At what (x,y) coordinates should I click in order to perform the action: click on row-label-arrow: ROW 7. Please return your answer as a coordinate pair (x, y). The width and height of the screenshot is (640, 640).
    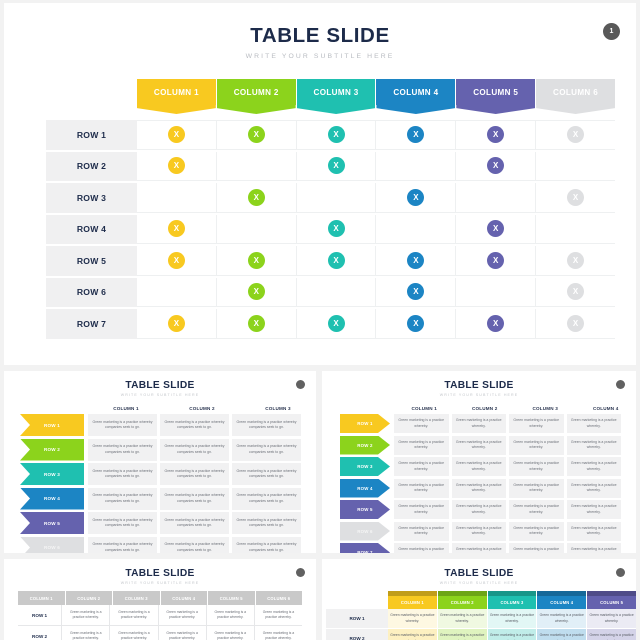
    Looking at the image, I should click on (365, 548).